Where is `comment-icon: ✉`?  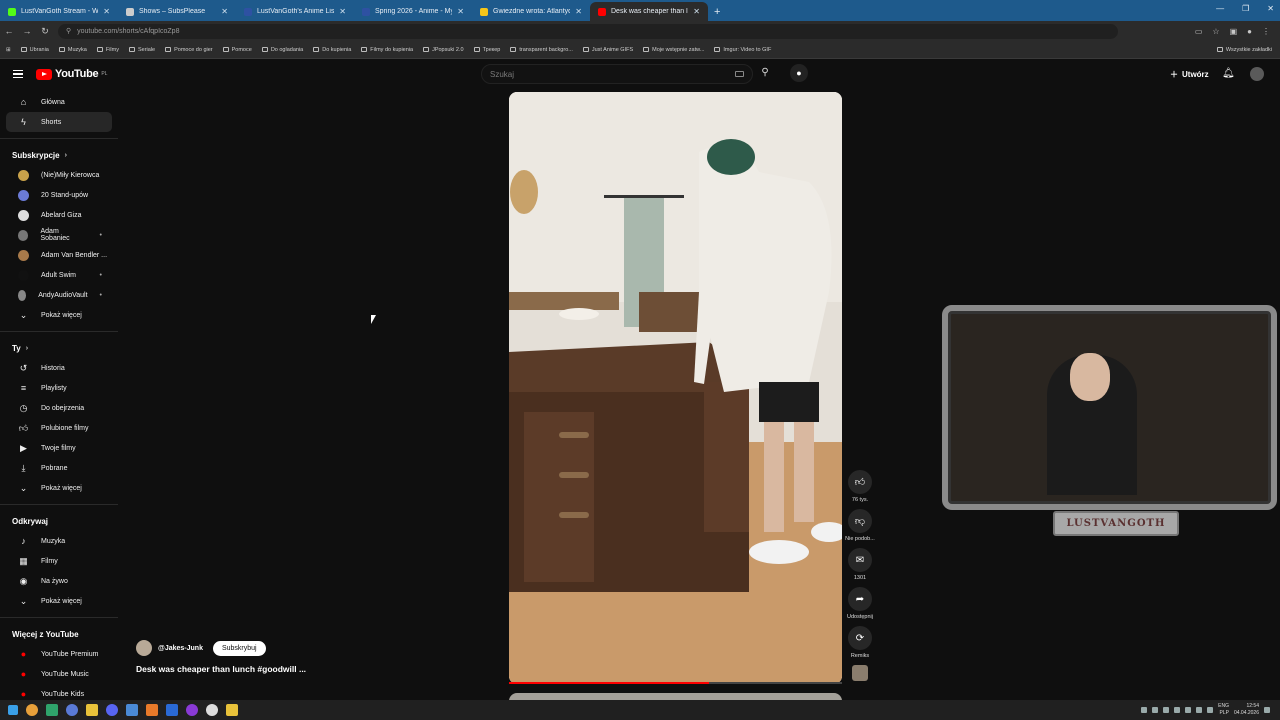 comment-icon: ✉ is located at coordinates (860, 560).